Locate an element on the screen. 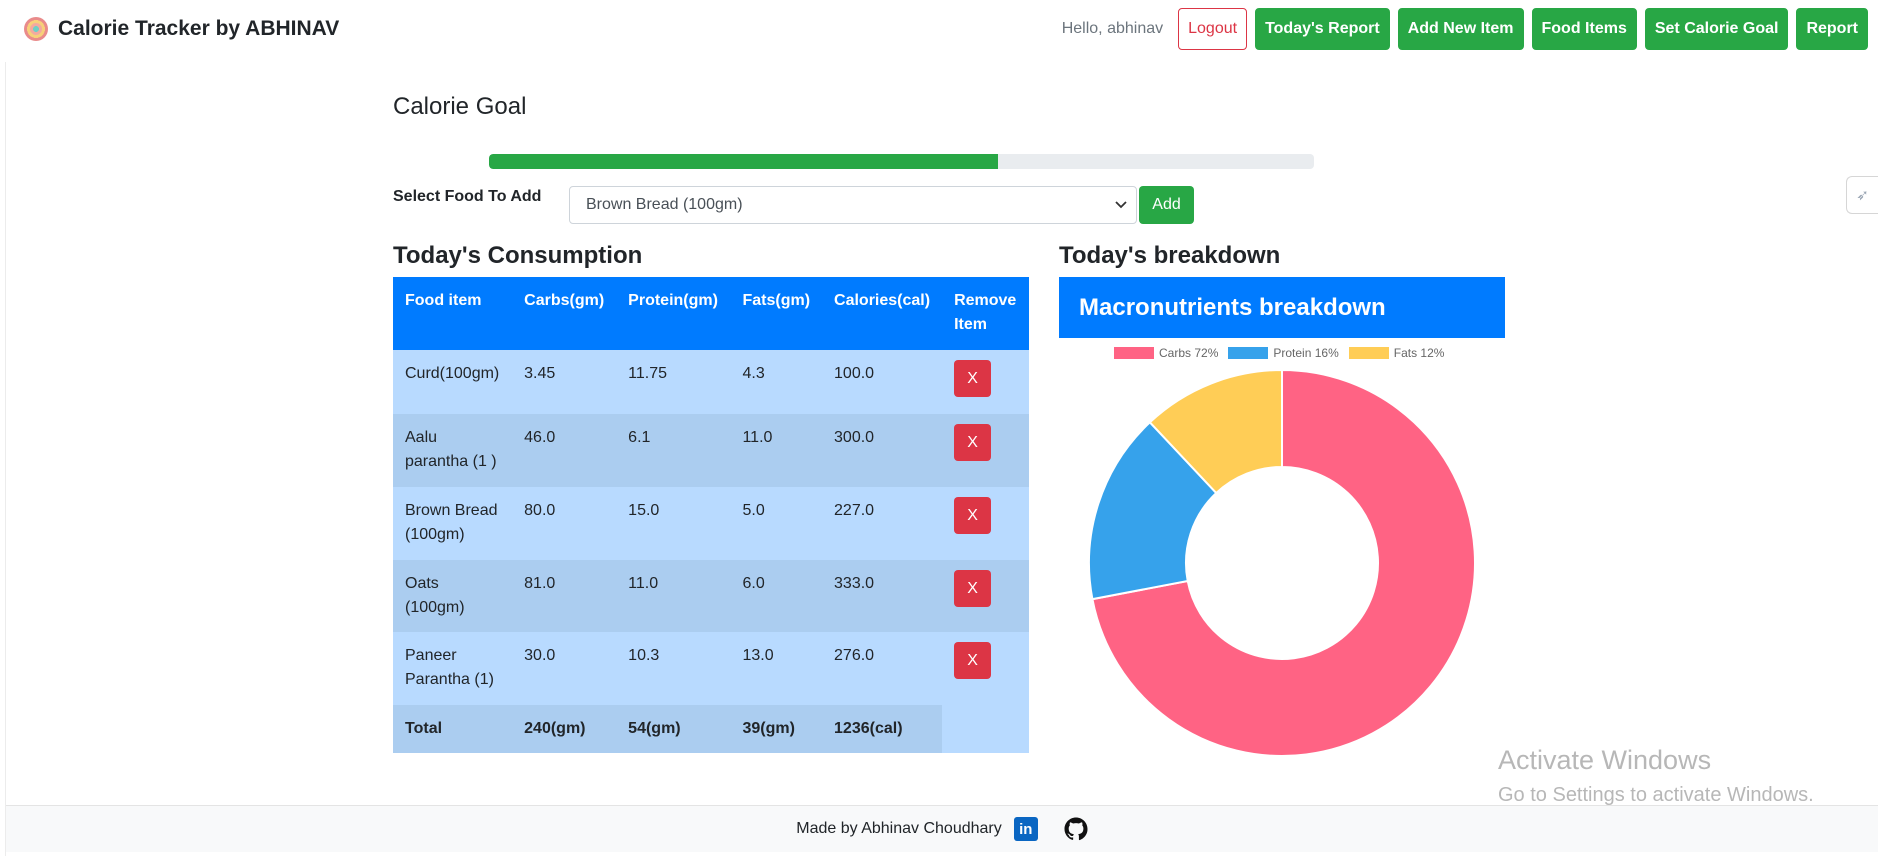 This screenshot has height=856, width=1878. table-row: Aalu parantha (1 ) 46.0 6.1 11.0 300.0 X is located at coordinates (711, 450).